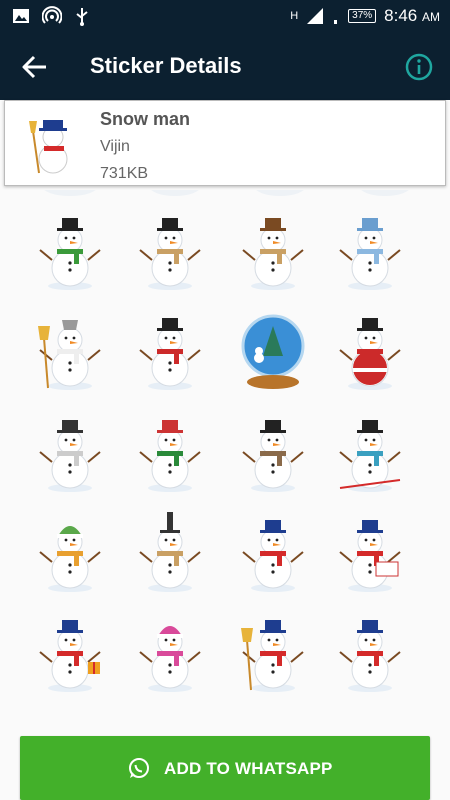 This screenshot has height=800, width=450. I want to click on sticker-blue-figurine, so click(370, 250).